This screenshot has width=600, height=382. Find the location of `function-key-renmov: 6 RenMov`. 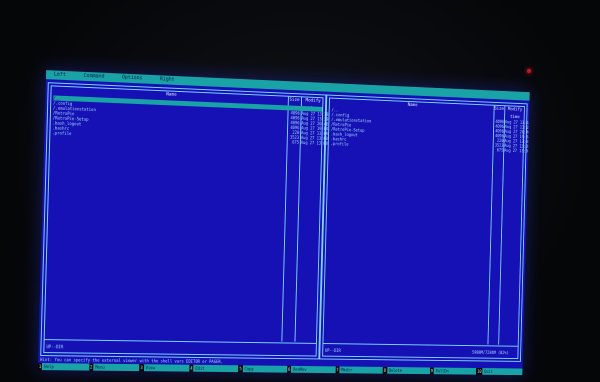

function-key-renmov: 6 RenMov is located at coordinates (311, 369).